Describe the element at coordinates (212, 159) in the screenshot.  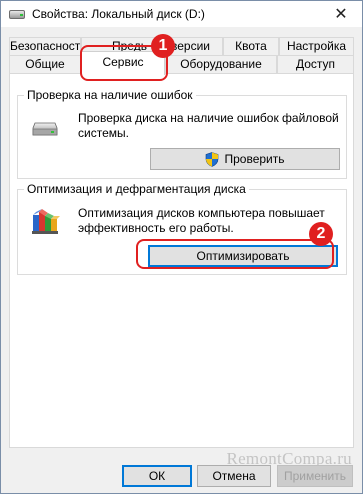
I see `uac-shield-icon` at that location.